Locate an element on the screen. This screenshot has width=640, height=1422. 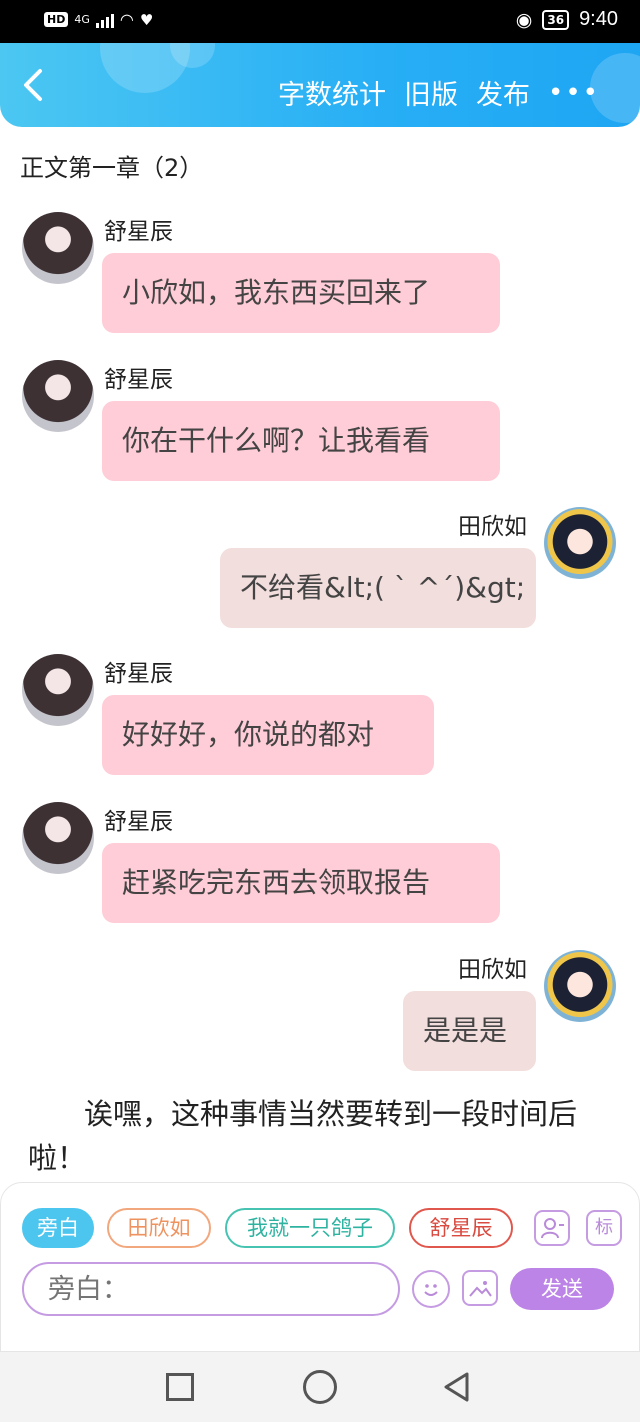
status-left: HD 4G ◠ ♥ is located at coordinates (98, 19).